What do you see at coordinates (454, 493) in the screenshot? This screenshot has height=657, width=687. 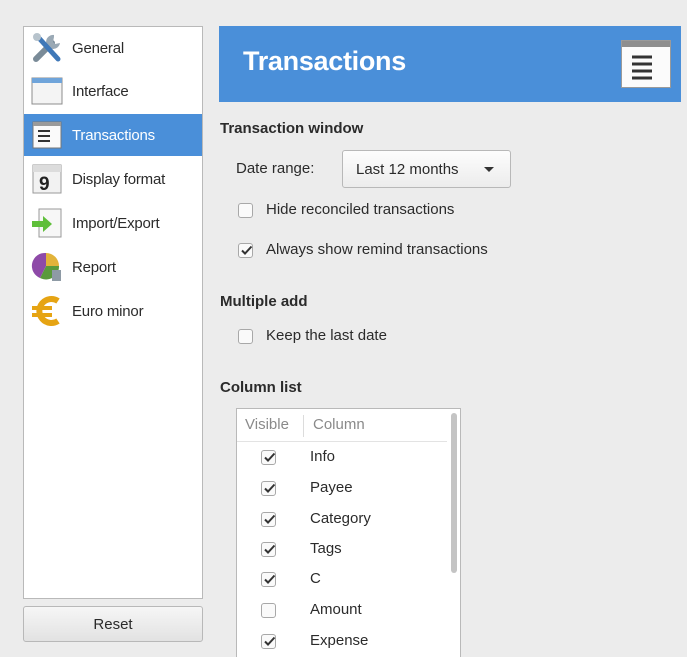 I see `column-list-scrollbar` at bounding box center [454, 493].